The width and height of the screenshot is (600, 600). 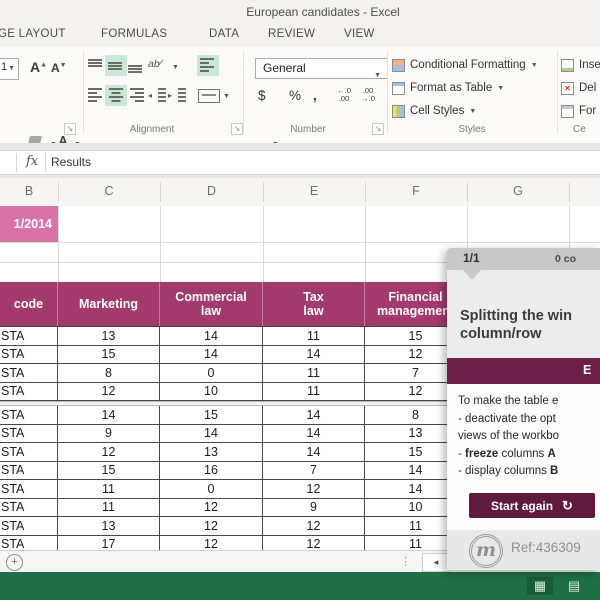 What do you see at coordinates (211, 191) in the screenshot?
I see `column-header-D: D` at bounding box center [211, 191].